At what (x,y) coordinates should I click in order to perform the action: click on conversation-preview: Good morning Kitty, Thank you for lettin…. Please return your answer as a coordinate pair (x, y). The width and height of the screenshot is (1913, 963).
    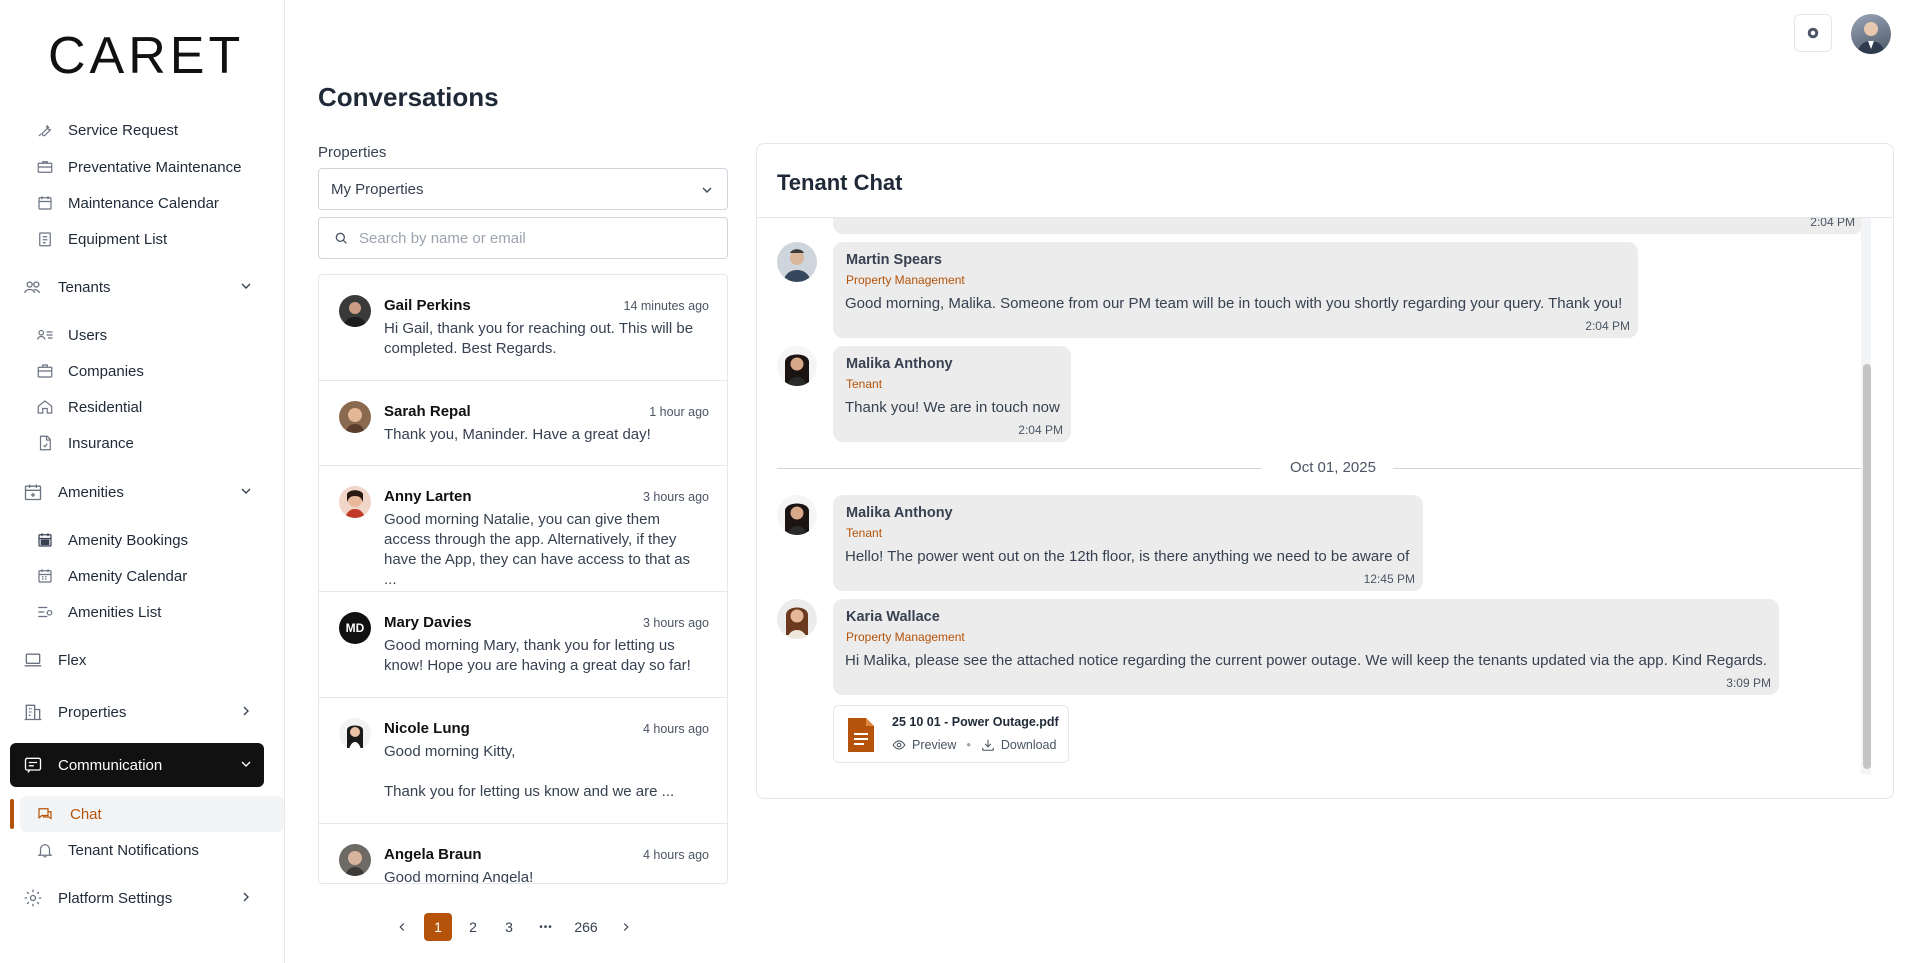
    Looking at the image, I should click on (529, 771).